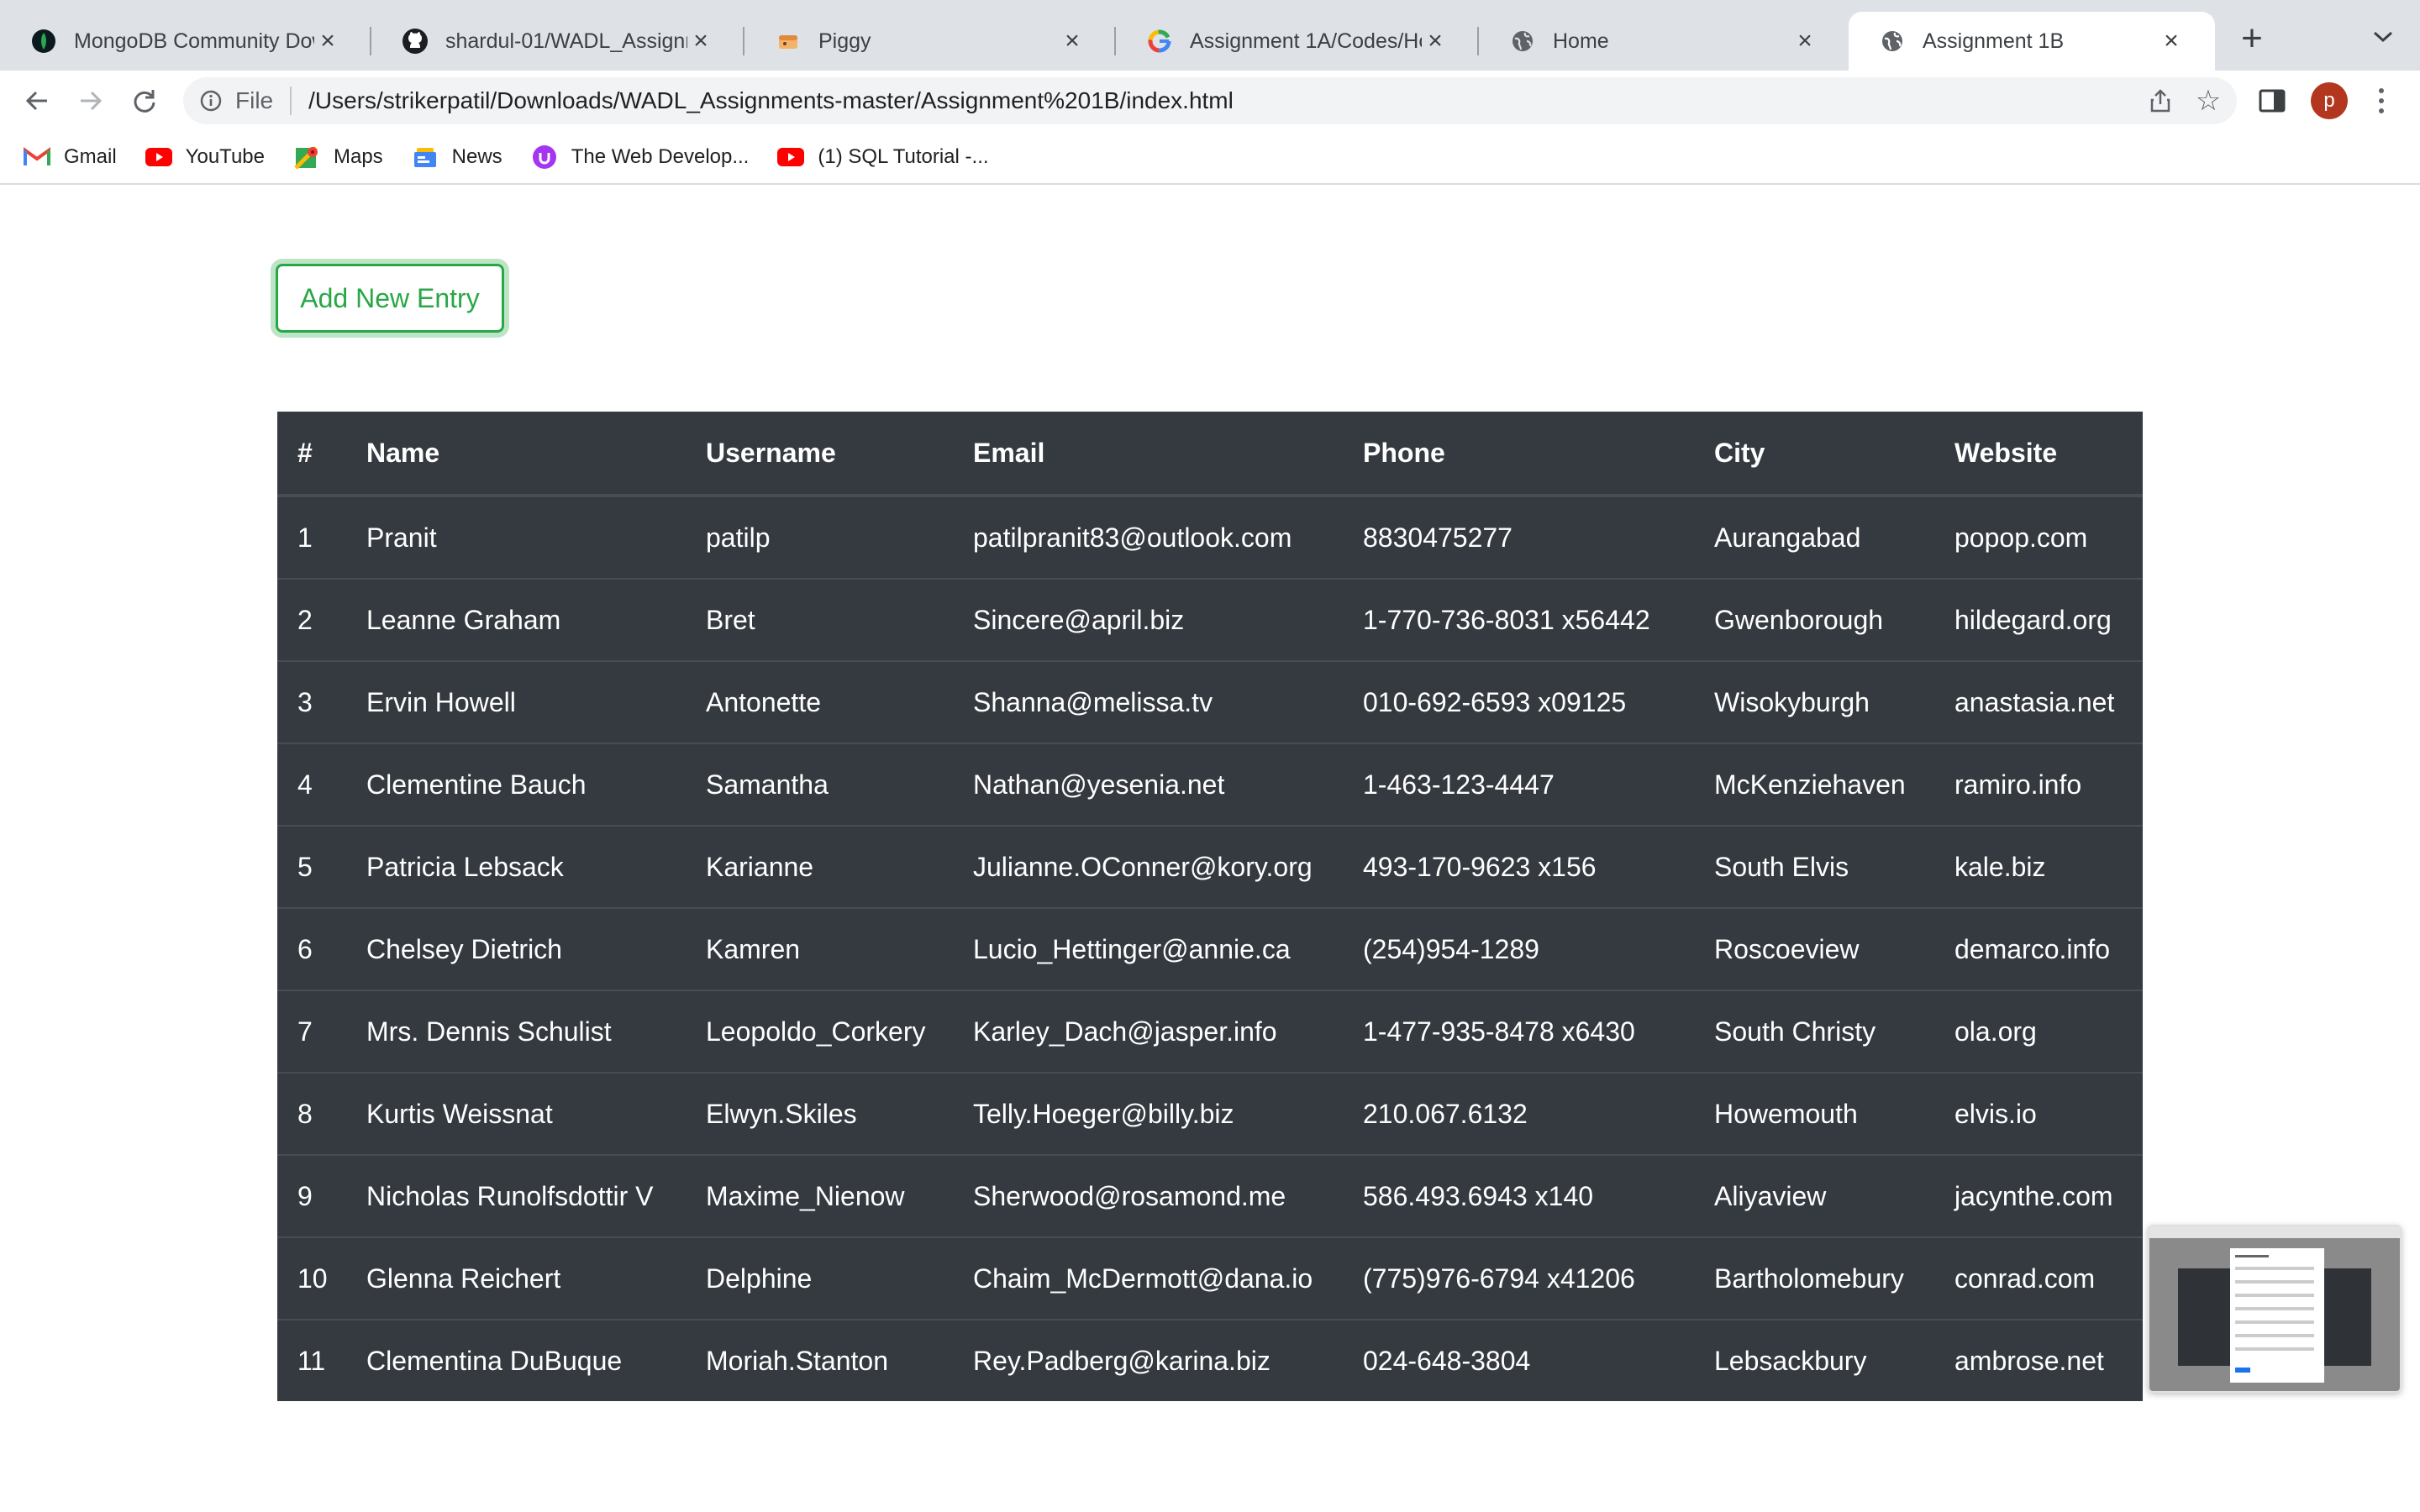 This screenshot has height=1512, width=2420. Describe the element at coordinates (536, 948) in the screenshot. I see `cell-name: Chelsey Dietrich` at that location.